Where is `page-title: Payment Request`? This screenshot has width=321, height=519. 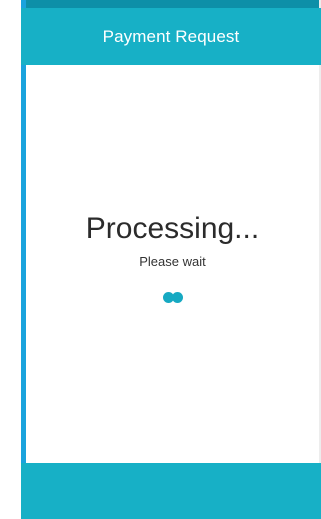
page-title: Payment Request is located at coordinates (171, 36).